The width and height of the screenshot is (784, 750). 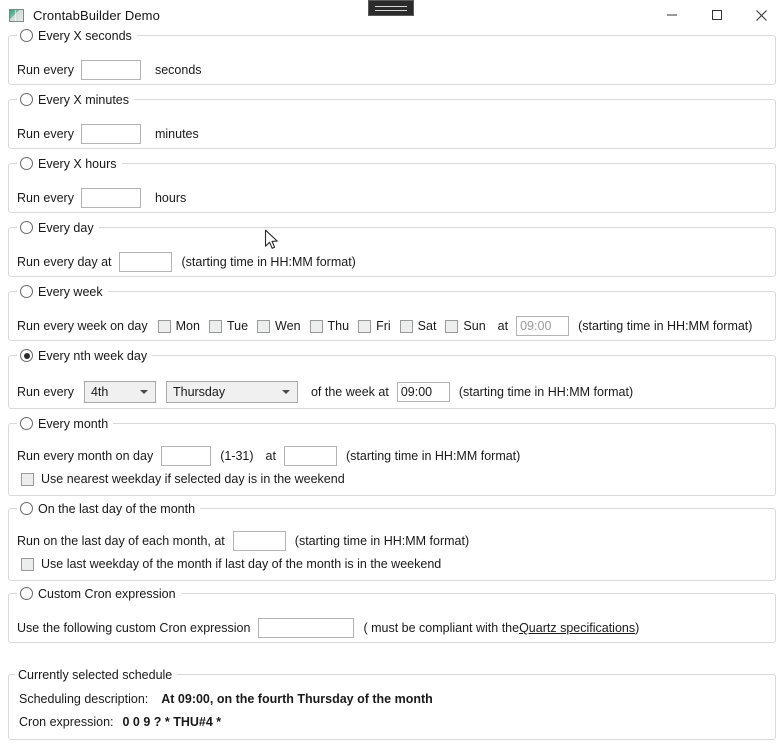 What do you see at coordinates (26, 355) in the screenshot?
I see `radio-every-nth-week-day` at bounding box center [26, 355].